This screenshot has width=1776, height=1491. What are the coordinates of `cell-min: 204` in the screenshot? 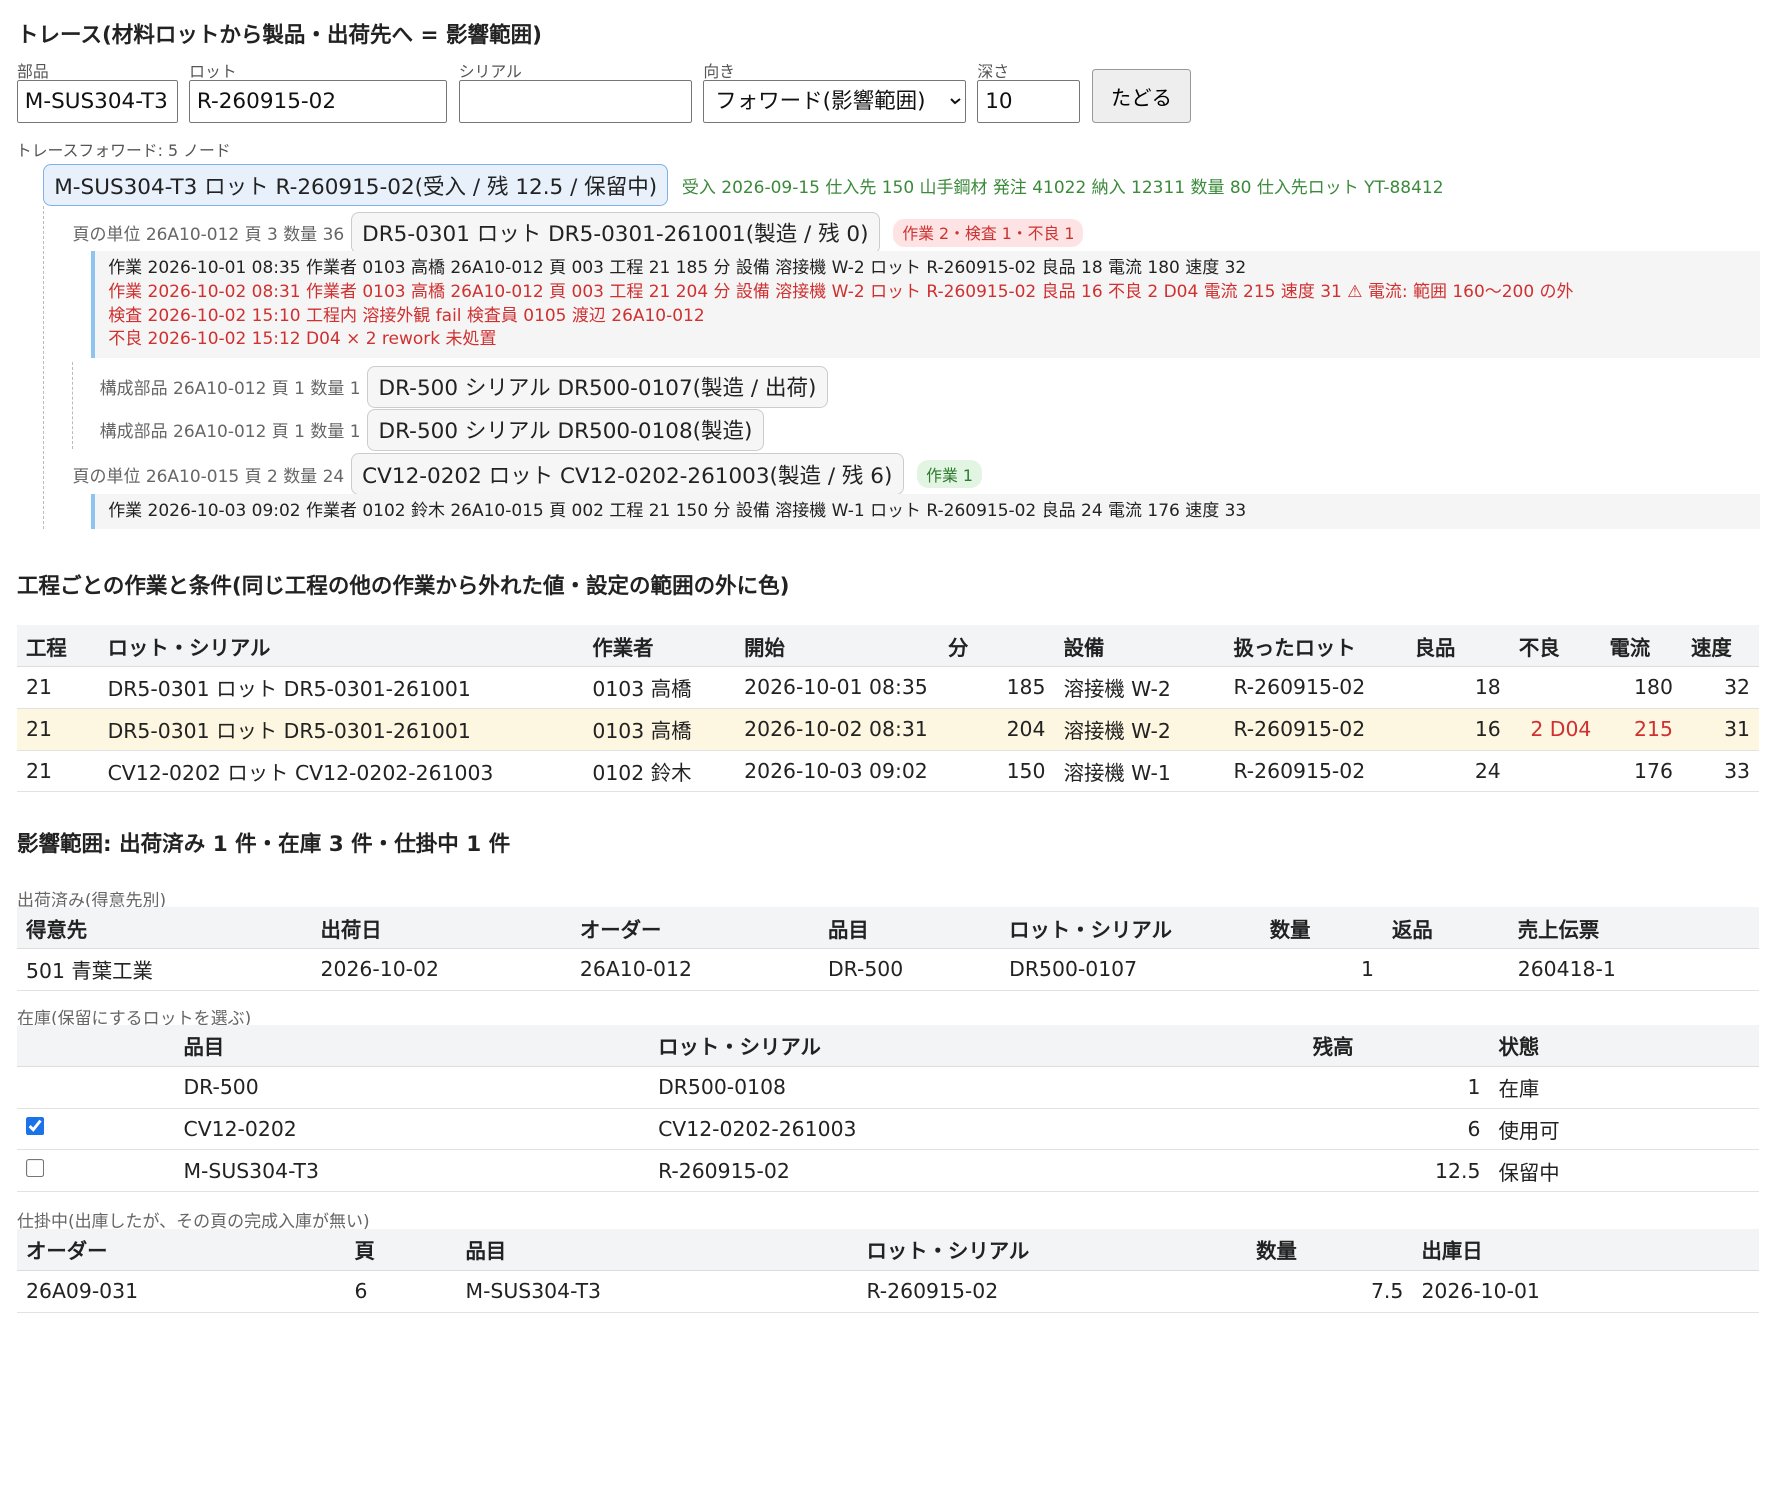 It's located at (996, 729).